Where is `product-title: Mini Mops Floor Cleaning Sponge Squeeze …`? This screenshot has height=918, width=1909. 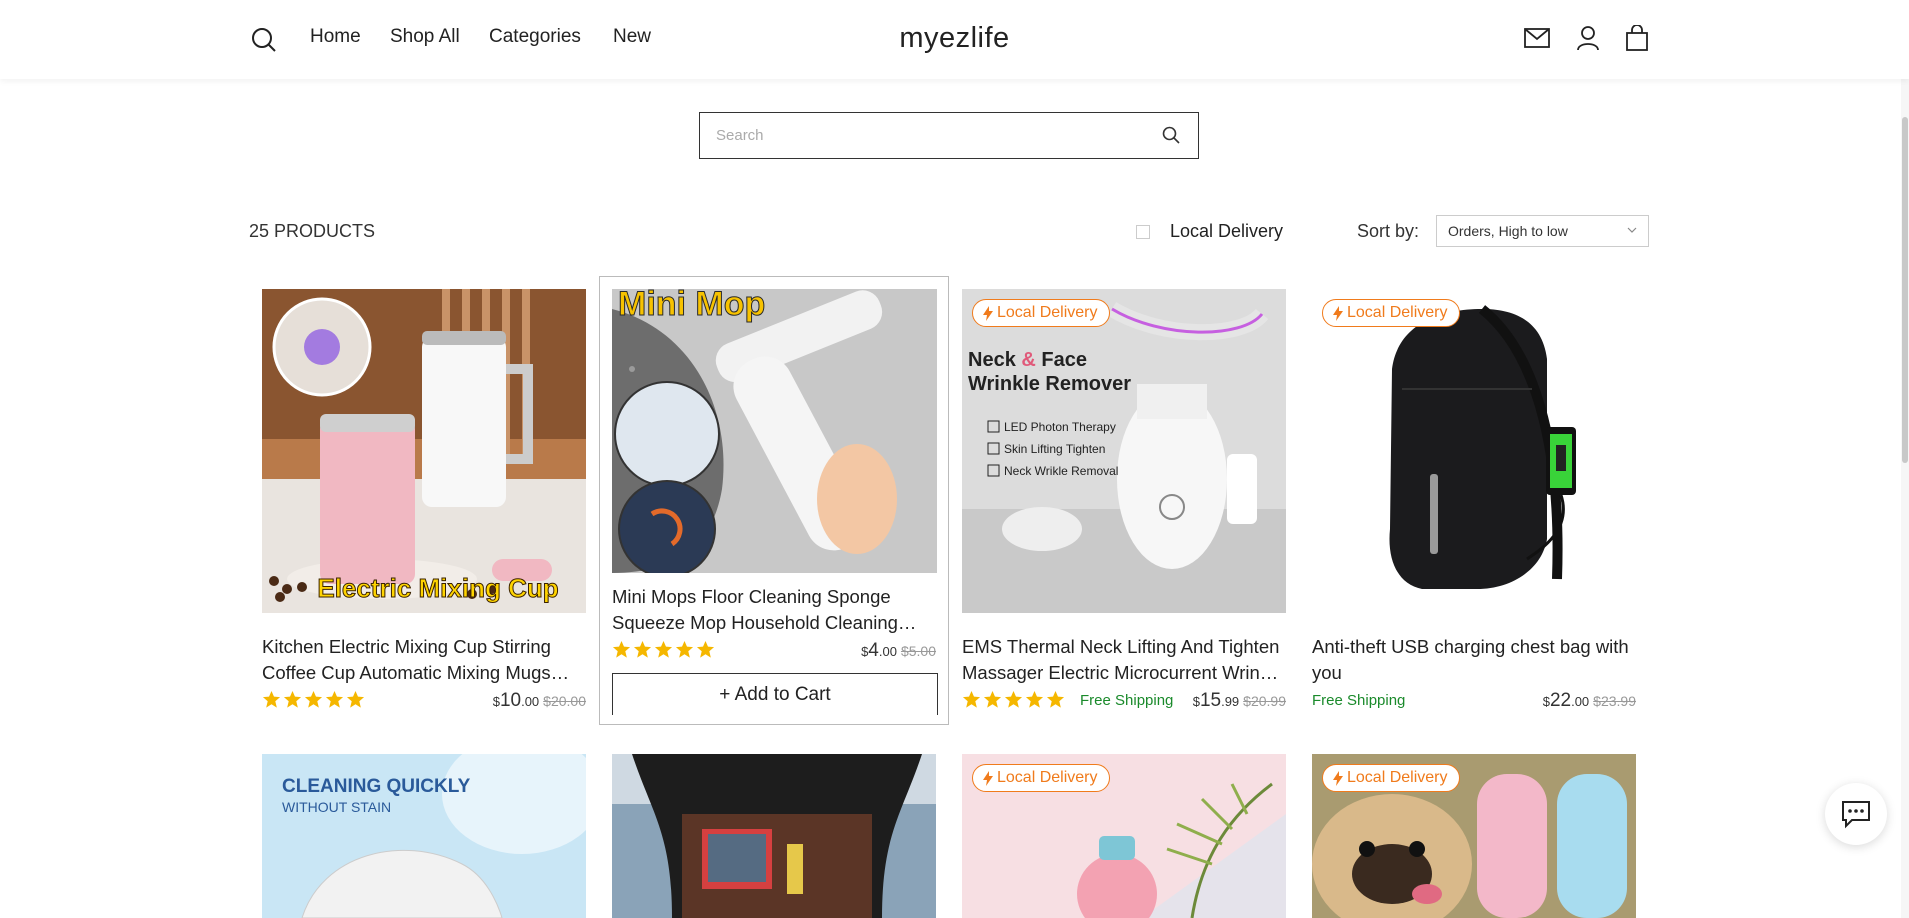 product-title: Mini Mops Floor Cleaning Sponge Squeeze … is located at coordinates (774, 610).